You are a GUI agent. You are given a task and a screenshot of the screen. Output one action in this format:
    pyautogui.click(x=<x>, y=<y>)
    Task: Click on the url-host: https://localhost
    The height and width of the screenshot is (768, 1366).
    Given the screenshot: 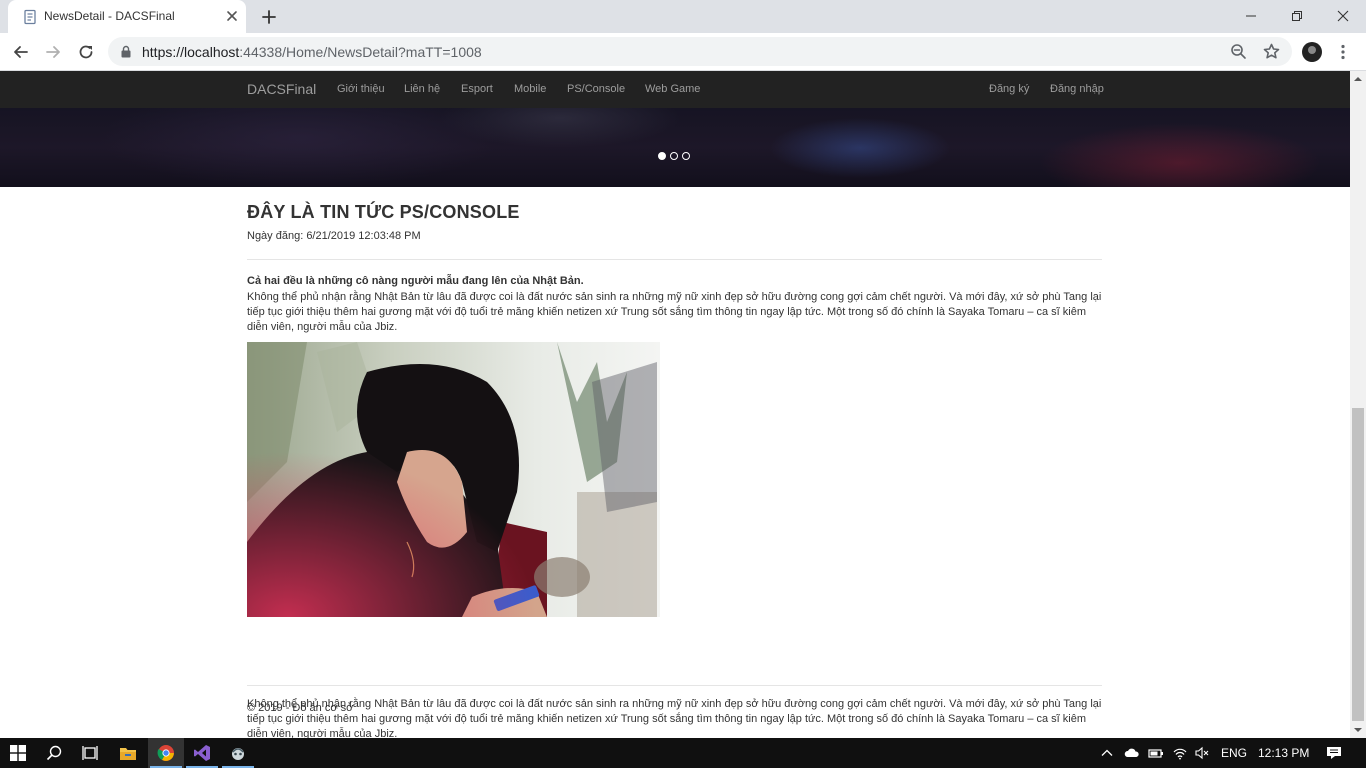 What is the action you would take?
    pyautogui.click(x=191, y=52)
    